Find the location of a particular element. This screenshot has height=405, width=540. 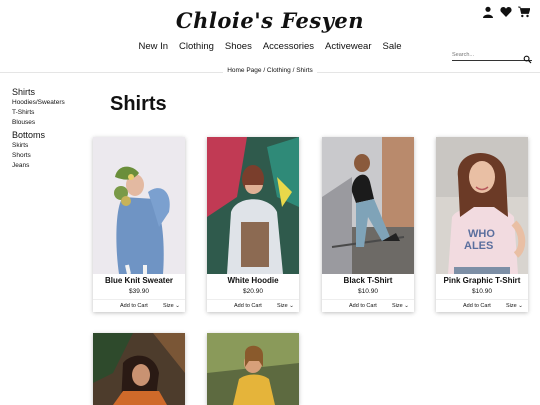

product-price: $39.90 is located at coordinates (139, 291).